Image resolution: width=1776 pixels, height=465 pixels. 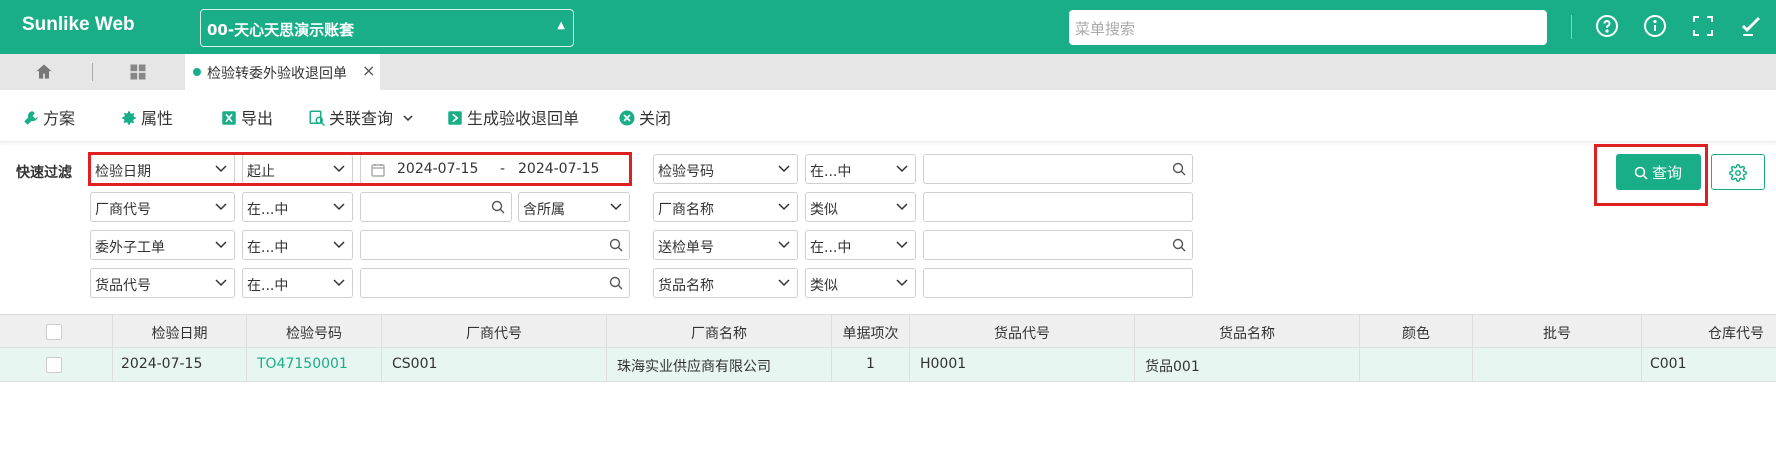 I want to click on vendor-code-input, so click(x=436, y=207).